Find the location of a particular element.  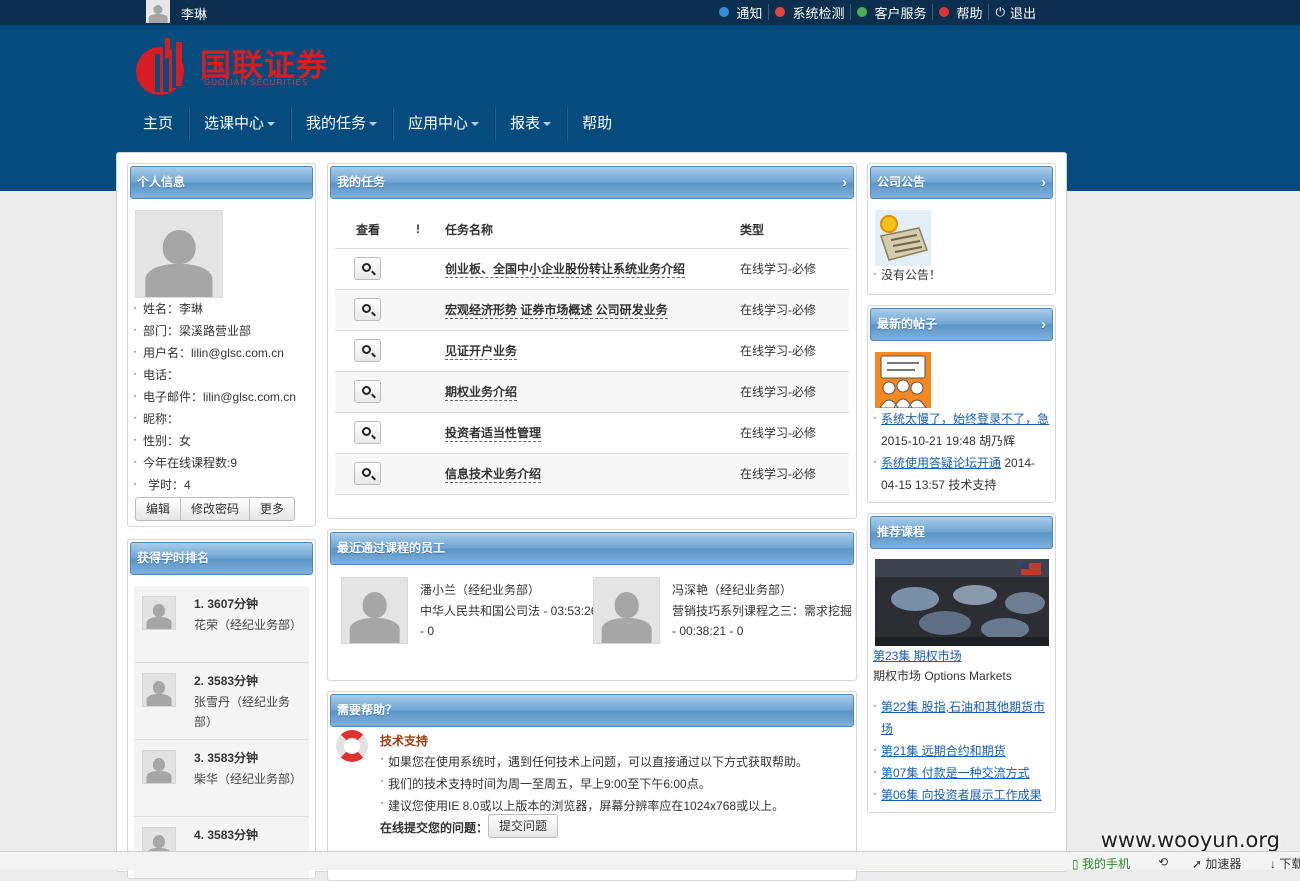

post-link: 系统太慢了，始终登录不了，急 is located at coordinates (965, 419).